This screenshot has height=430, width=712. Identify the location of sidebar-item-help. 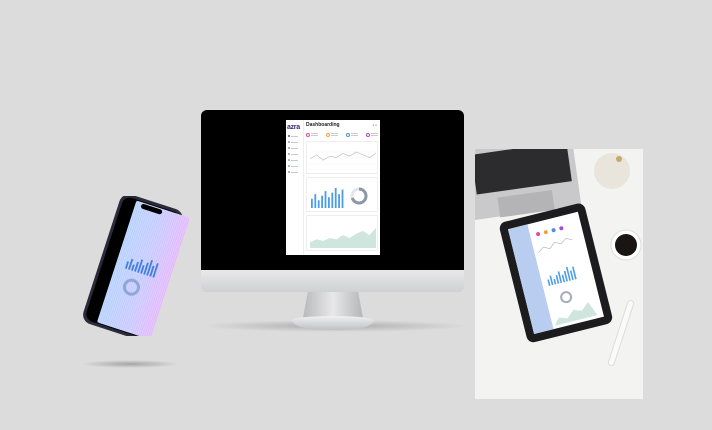
(294, 172).